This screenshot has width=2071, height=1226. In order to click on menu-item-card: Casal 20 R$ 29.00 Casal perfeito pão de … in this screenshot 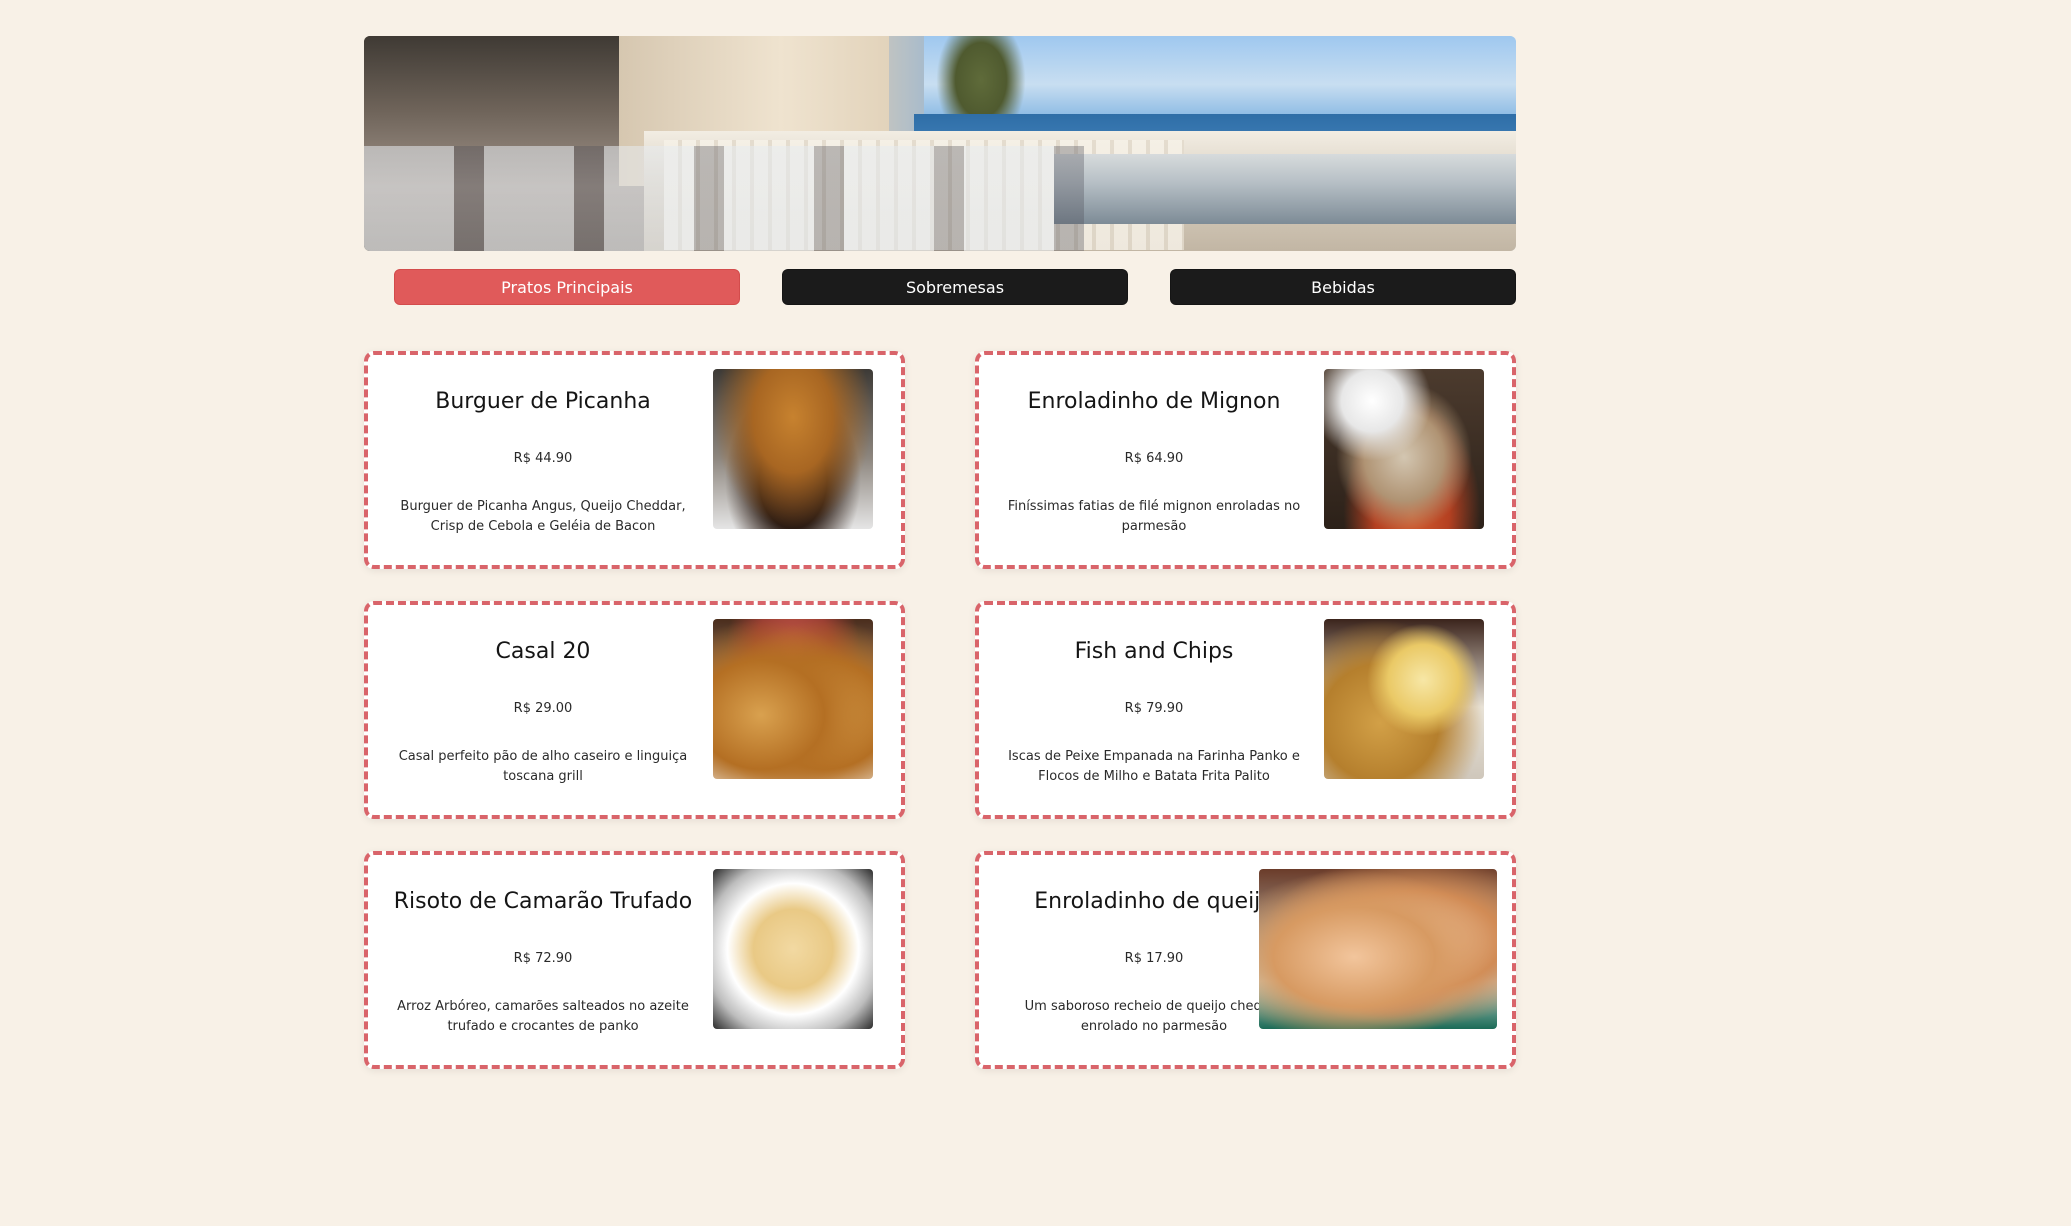, I will do `click(634, 710)`.